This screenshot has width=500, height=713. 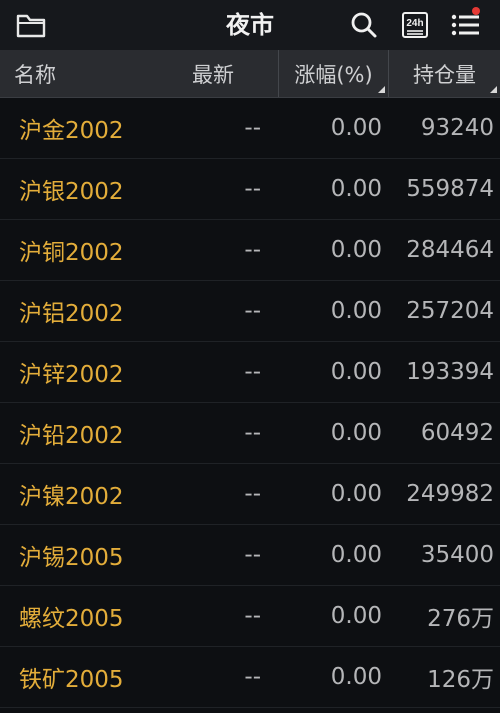 What do you see at coordinates (75, 73) in the screenshot?
I see `column-header-name: 名称` at bounding box center [75, 73].